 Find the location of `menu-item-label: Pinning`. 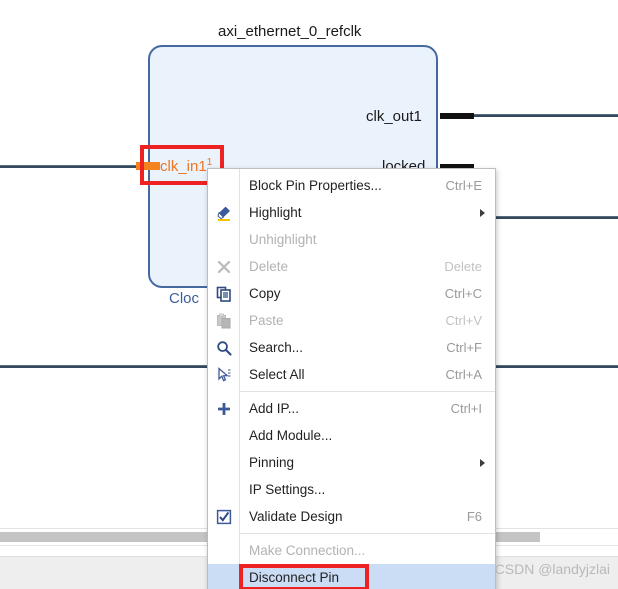

menu-item-label: Pinning is located at coordinates (272, 462).